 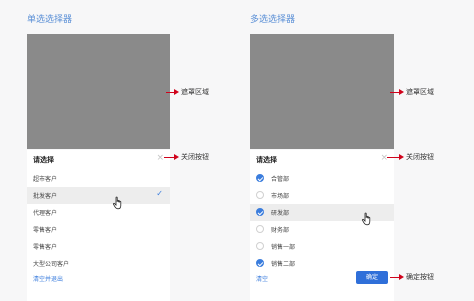 I want to click on annotation-text: 确定按钮, so click(x=420, y=277).